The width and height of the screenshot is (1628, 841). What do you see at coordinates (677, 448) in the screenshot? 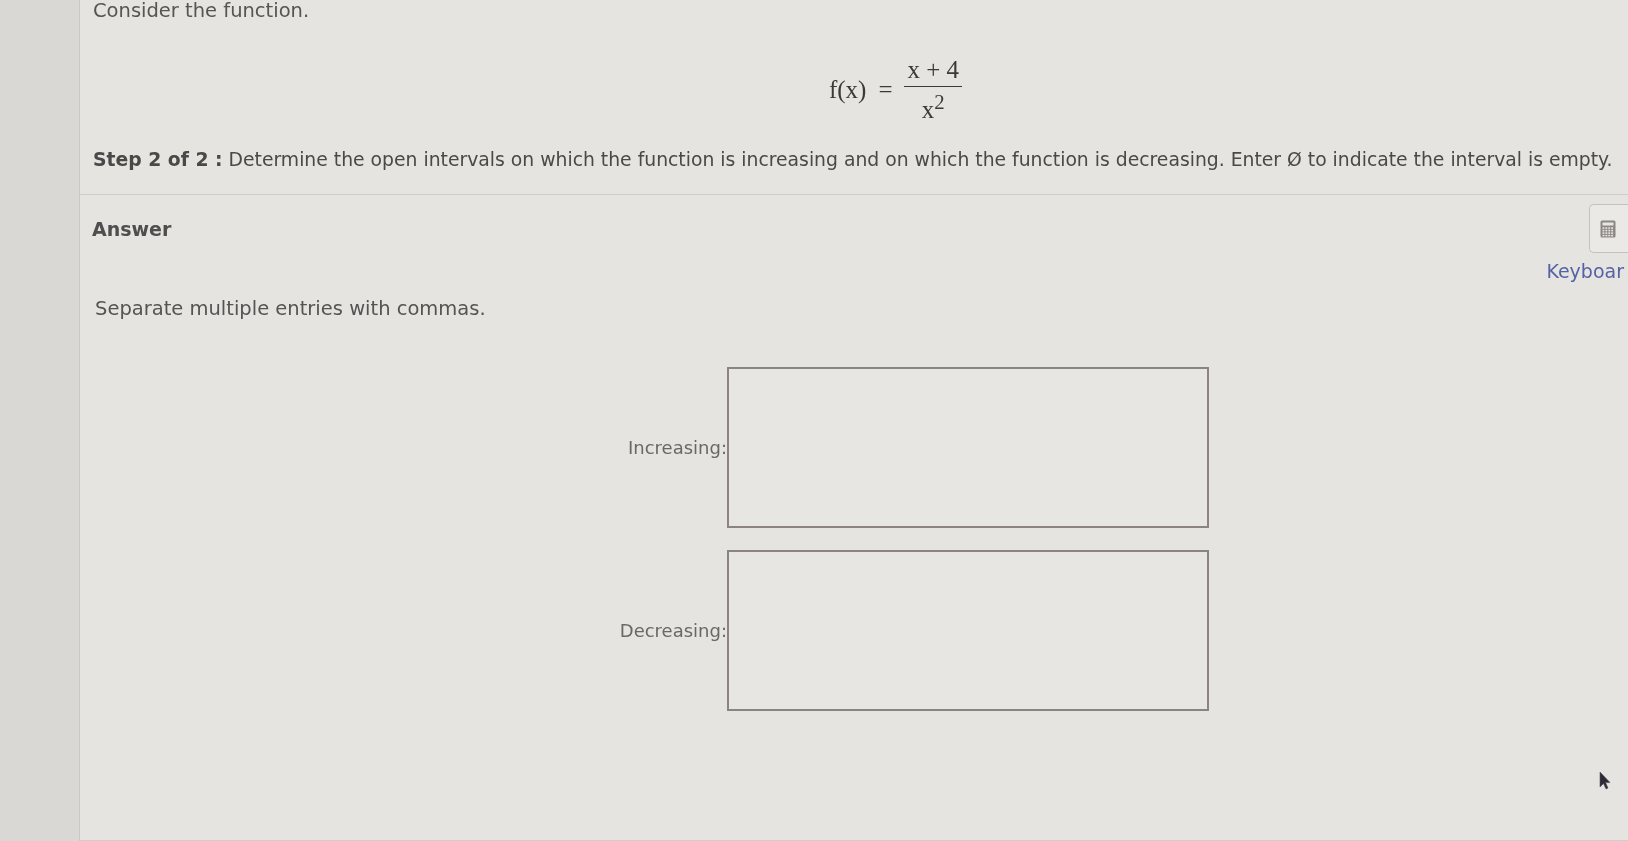
I see `field-label: Increasing:` at bounding box center [677, 448].